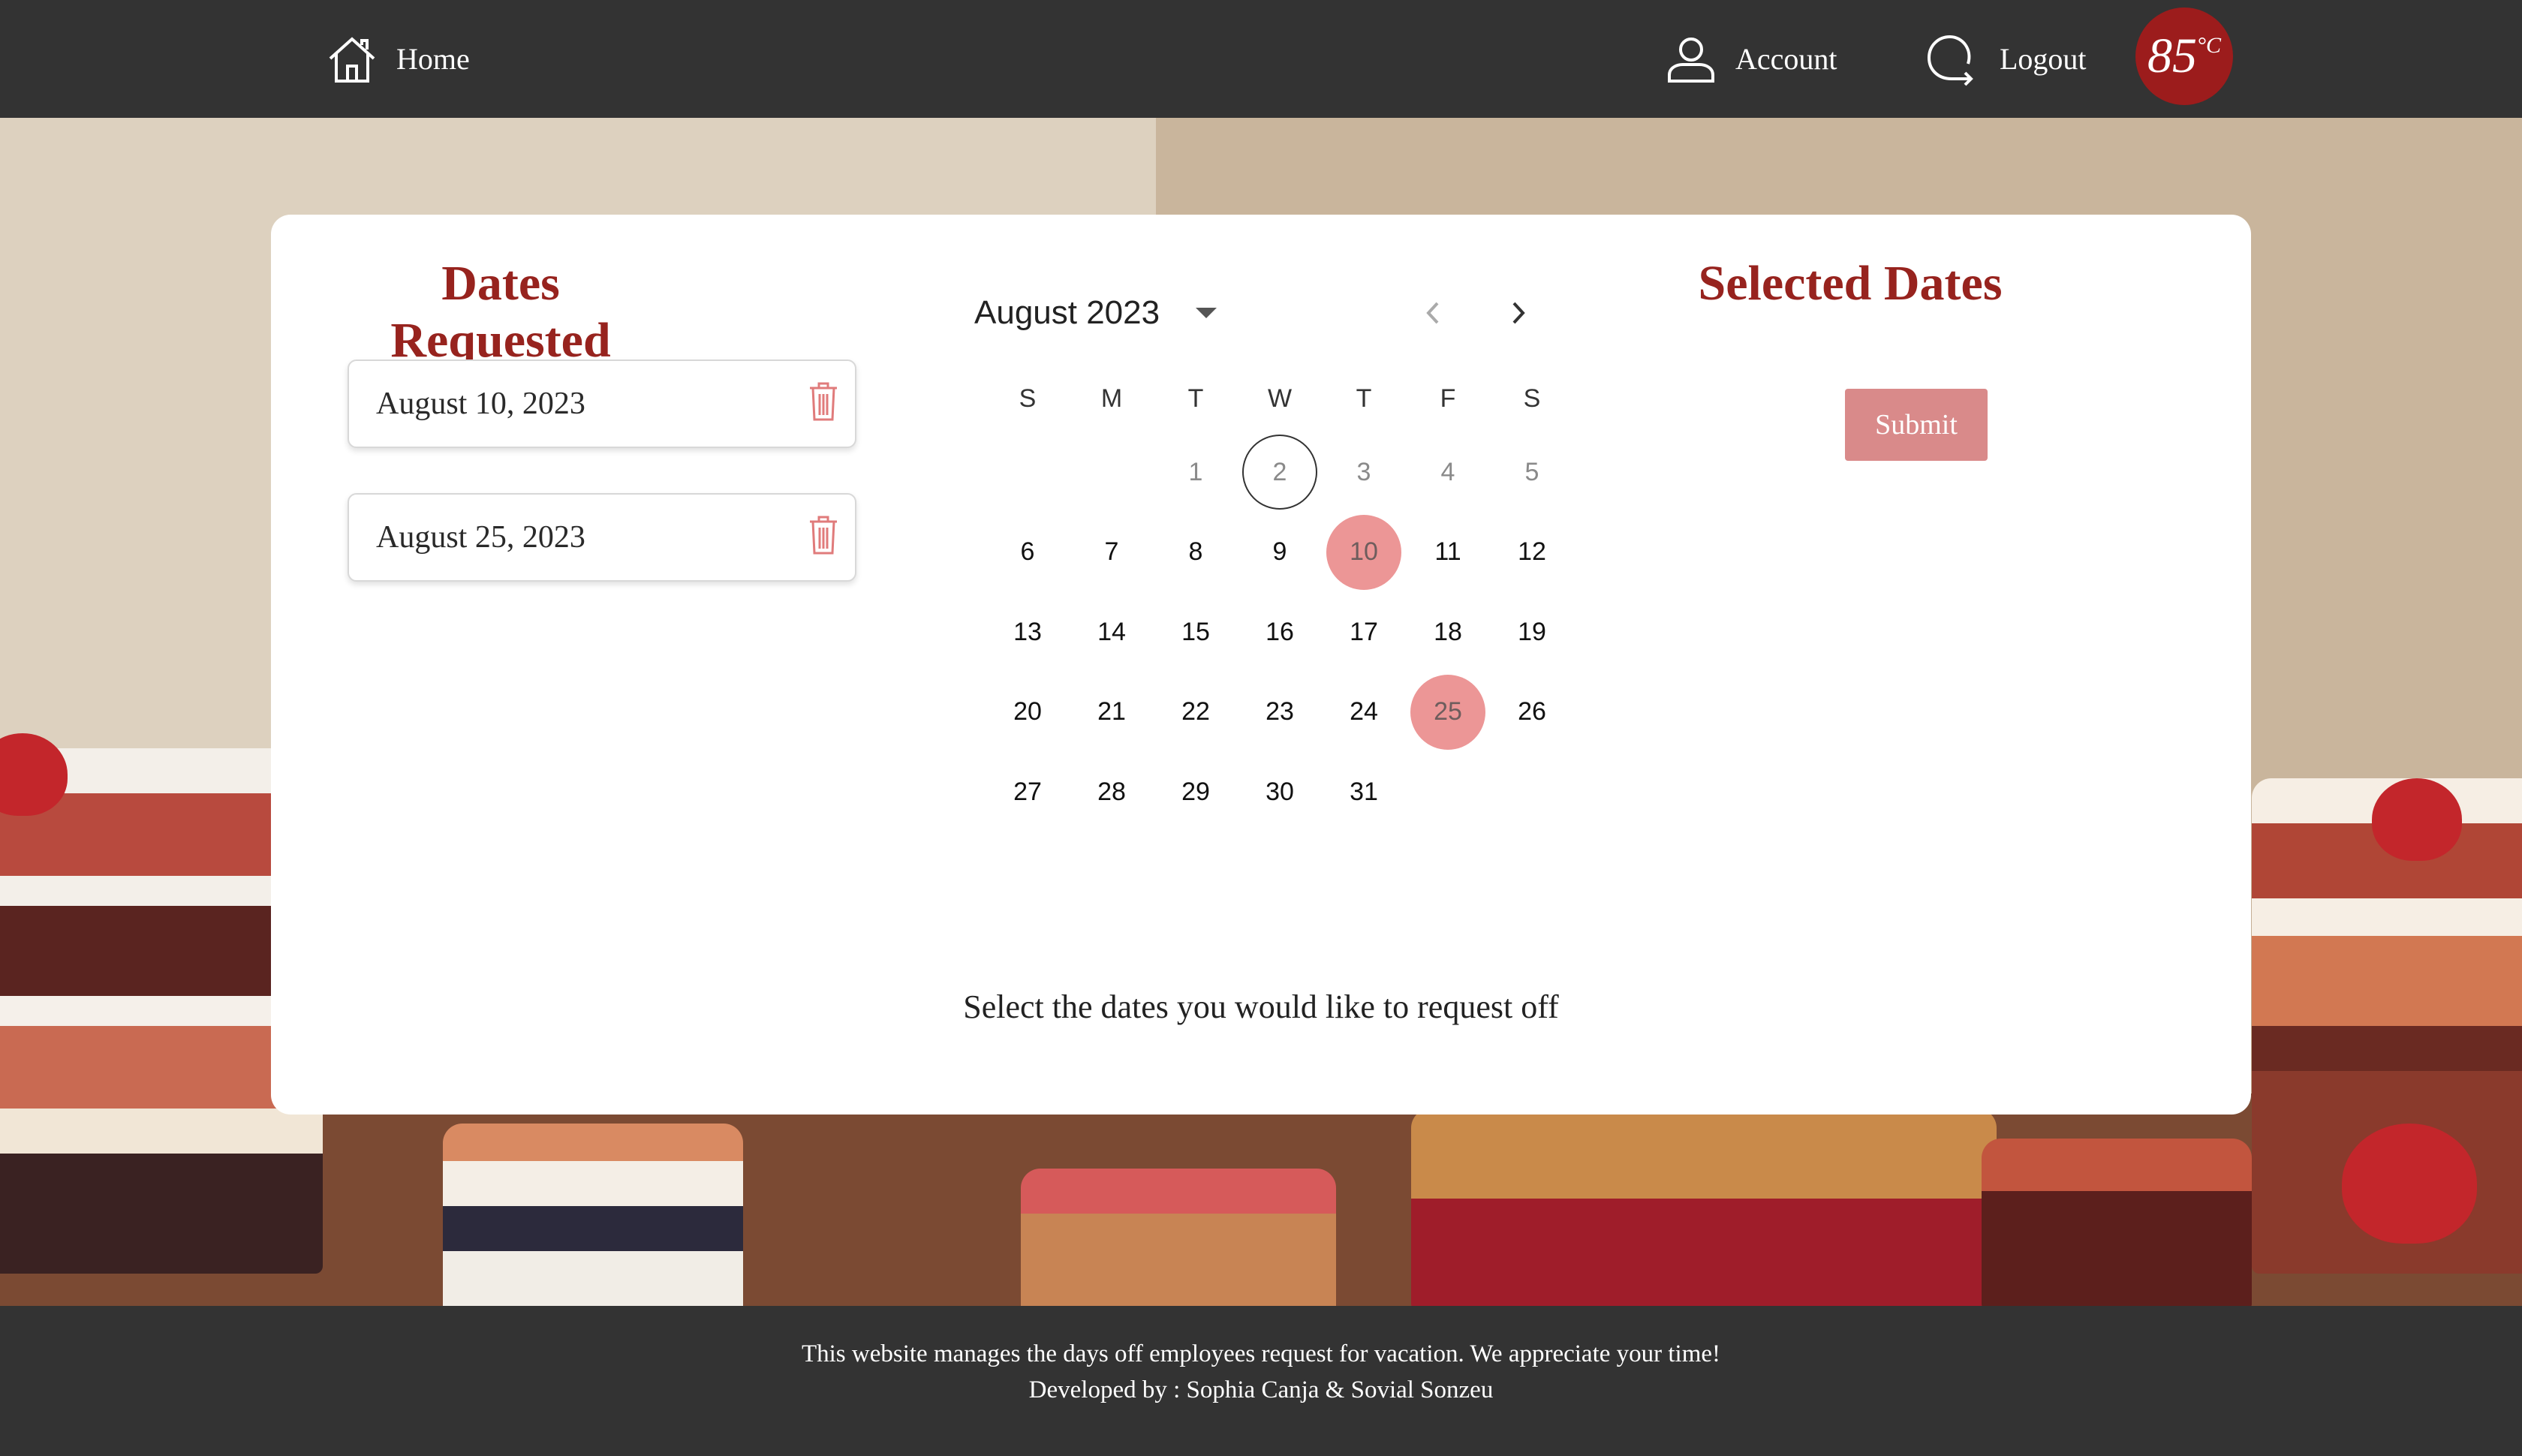 This screenshot has height=1456, width=2522. What do you see at coordinates (602, 537) in the screenshot?
I see `requested-date-item: August 25, 2023` at bounding box center [602, 537].